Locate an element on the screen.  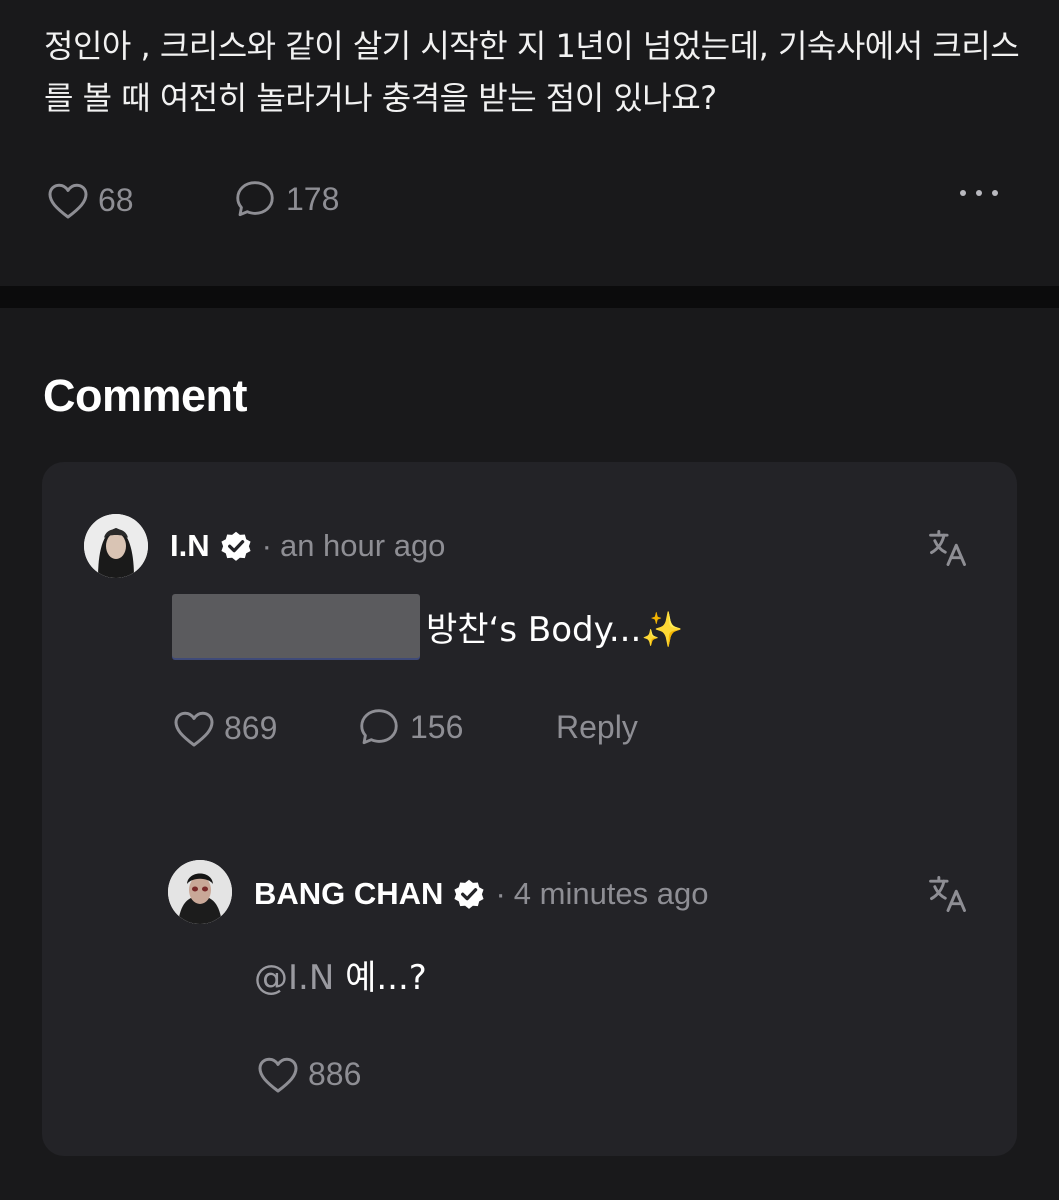
author-name: I.N is located at coordinates (190, 545).